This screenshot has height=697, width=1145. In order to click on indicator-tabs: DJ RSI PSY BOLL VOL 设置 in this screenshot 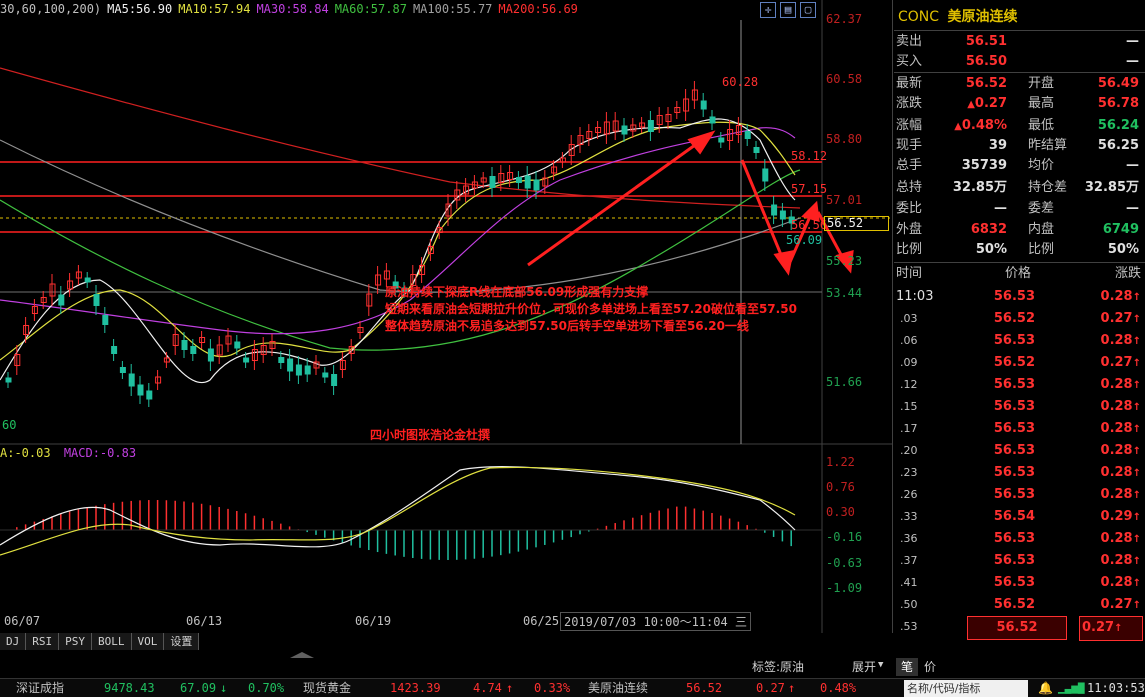, I will do `click(100, 641)`.